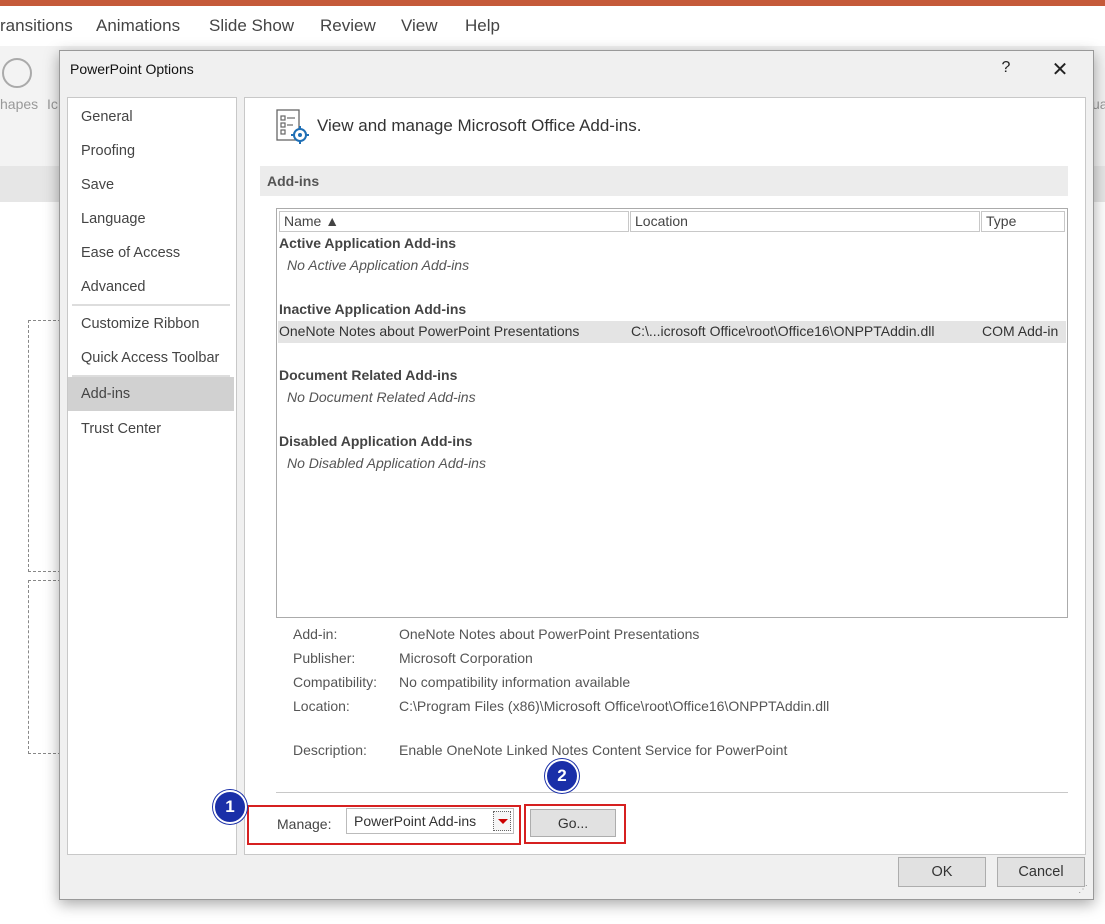 This screenshot has height=924, width=1105. Describe the element at coordinates (373, 309) in the screenshot. I see `group-title-inactive: Inactive Application Add-ins` at that location.